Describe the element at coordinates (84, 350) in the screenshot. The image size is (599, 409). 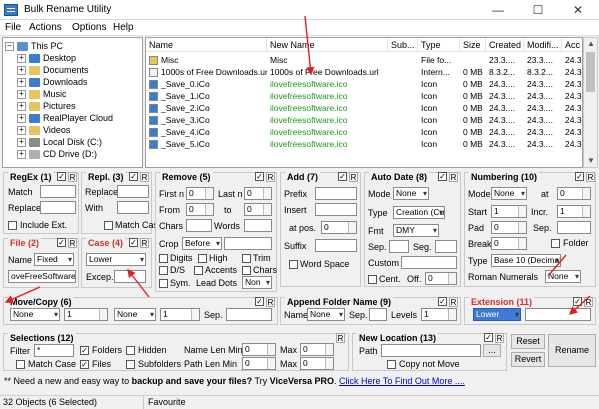
I see `folders-checkbox: ✓` at that location.